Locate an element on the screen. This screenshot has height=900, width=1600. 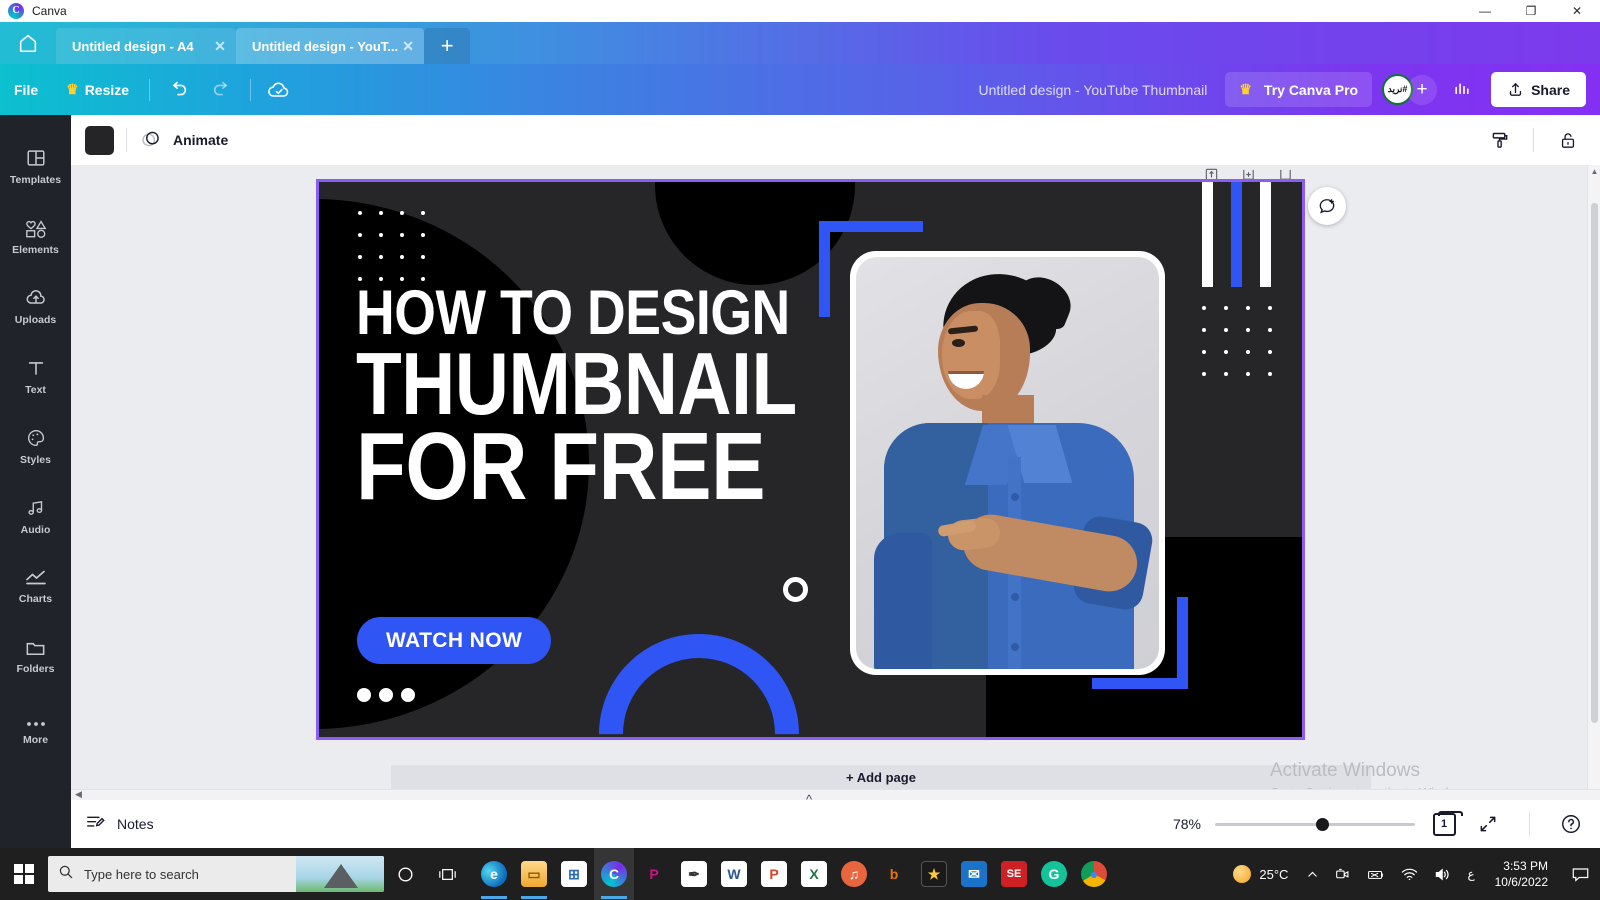
cortana-icon is located at coordinates (405, 874).